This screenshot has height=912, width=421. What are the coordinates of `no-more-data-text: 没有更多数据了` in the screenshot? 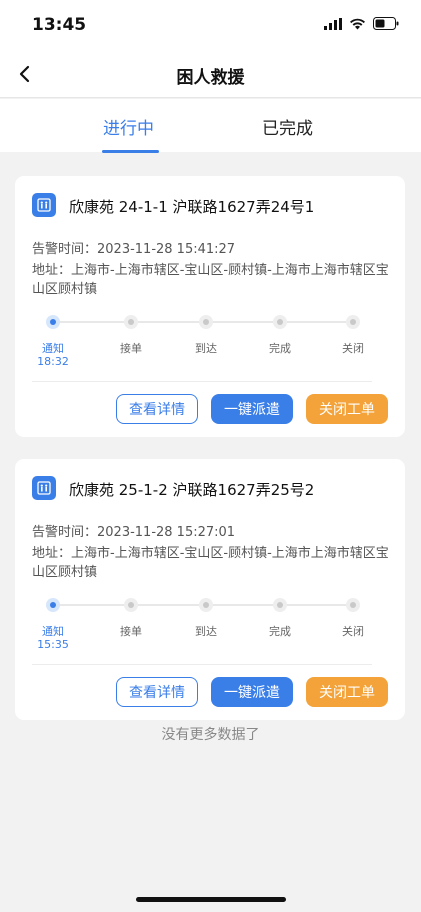 It's located at (210, 735).